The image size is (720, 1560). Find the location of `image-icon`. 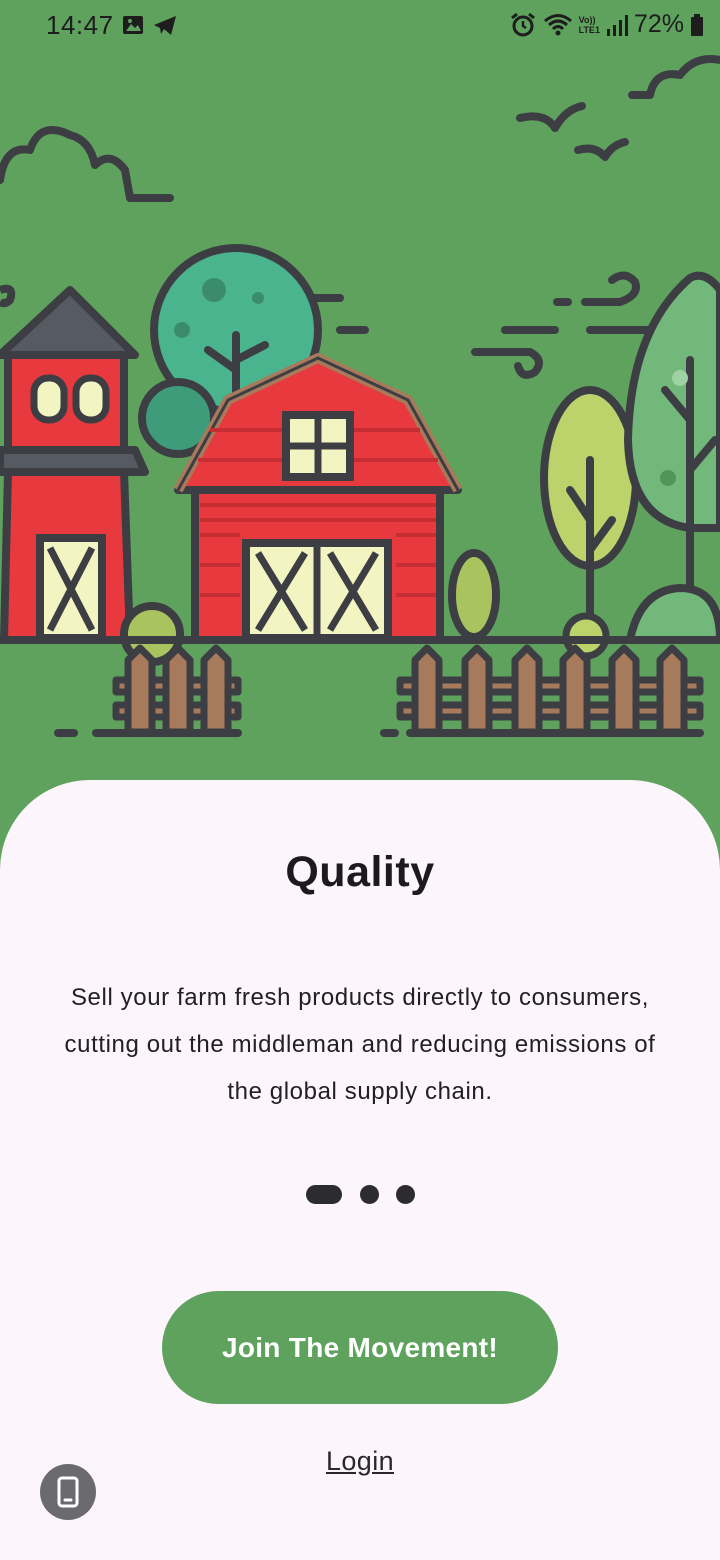

image-icon is located at coordinates (133, 25).